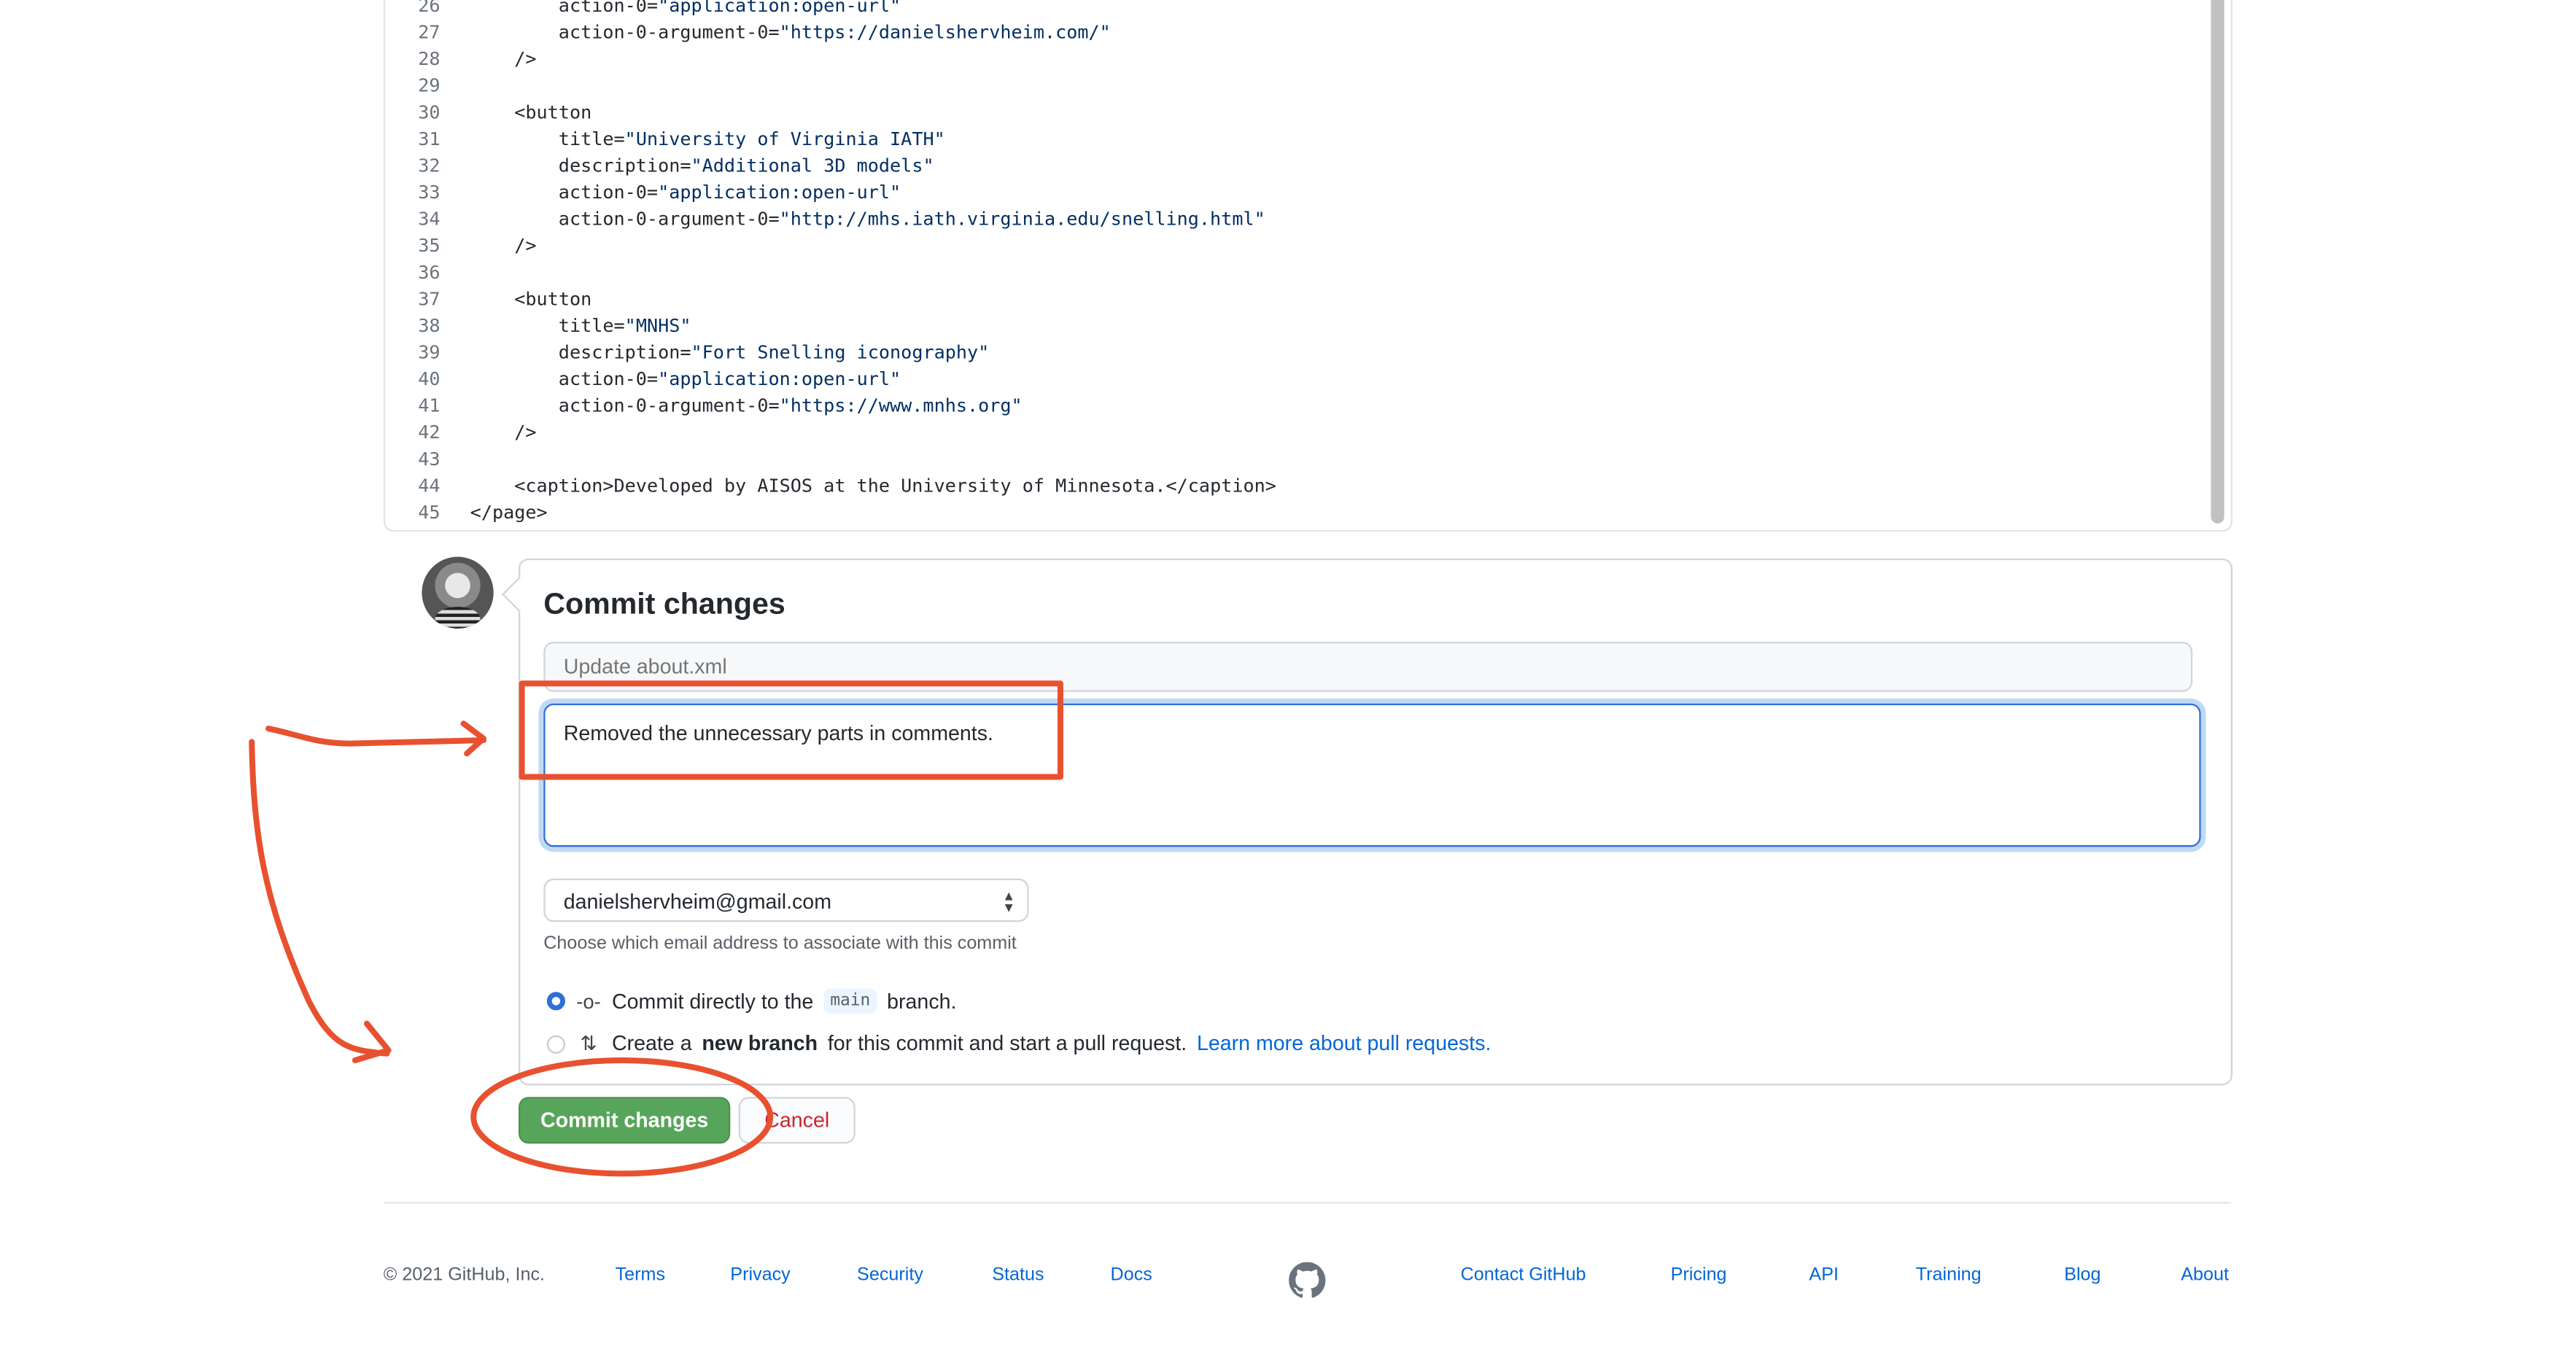  Describe the element at coordinates (430, 353) in the screenshot. I see `line-number: 39` at that location.